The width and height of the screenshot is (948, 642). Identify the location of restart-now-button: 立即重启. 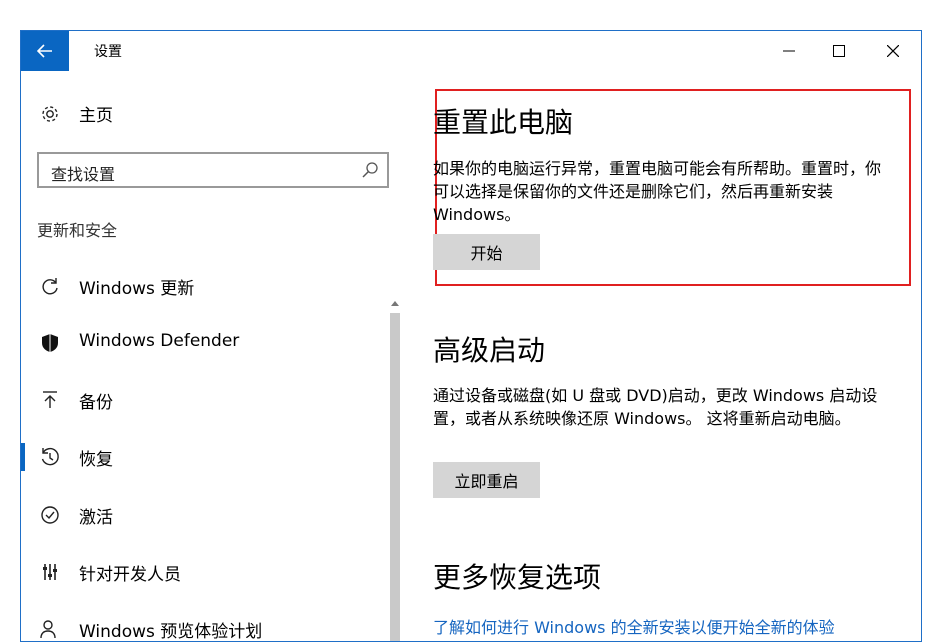
(486, 480).